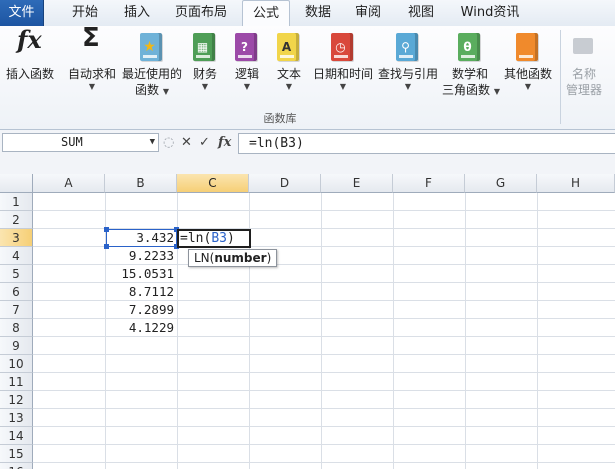 This screenshot has height=469, width=615. Describe the element at coordinates (16, 292) in the screenshot. I see `row-header: 6` at that location.